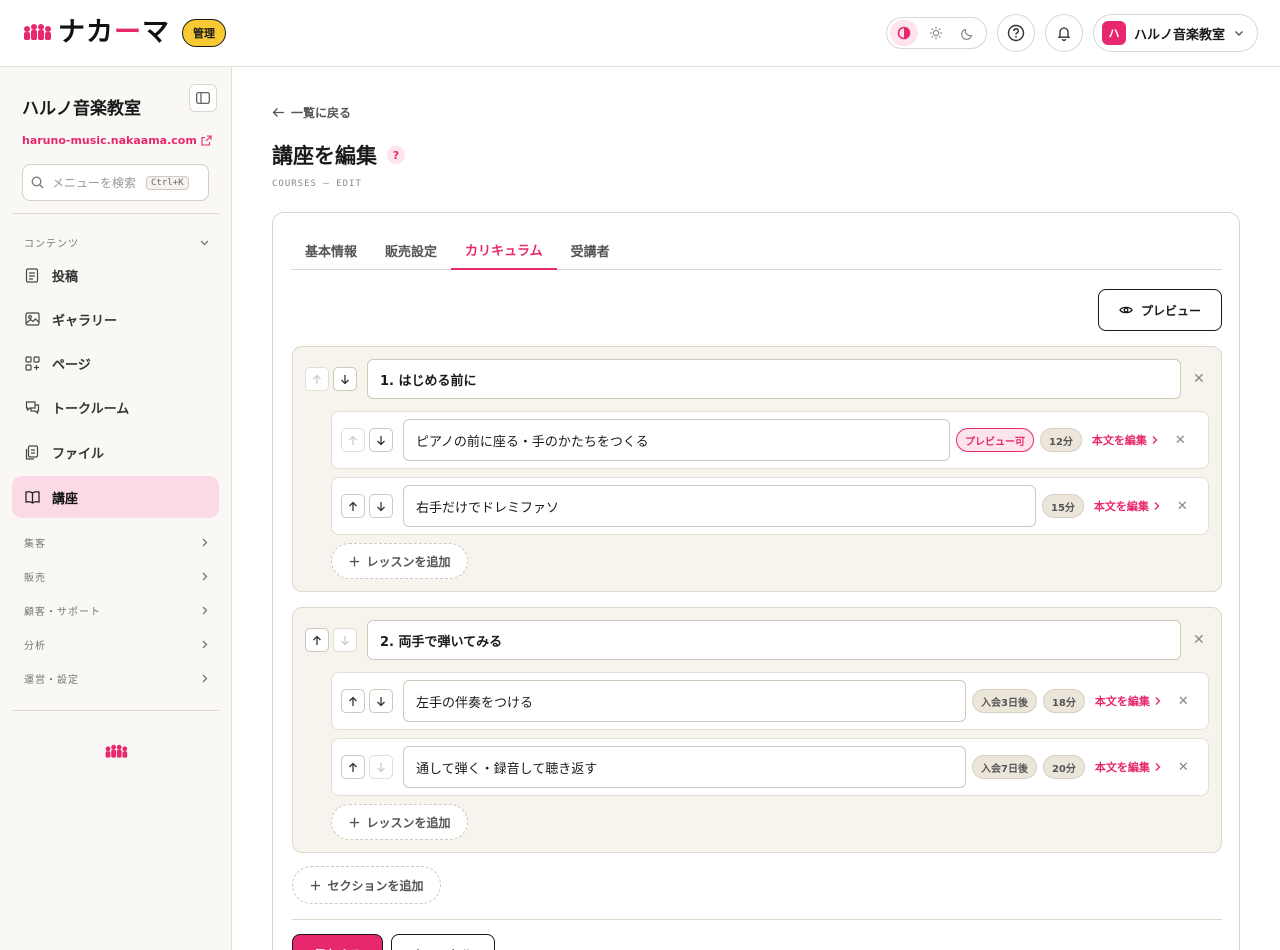 The height and width of the screenshot is (950, 1280). I want to click on group-label: 販売, so click(35, 578).